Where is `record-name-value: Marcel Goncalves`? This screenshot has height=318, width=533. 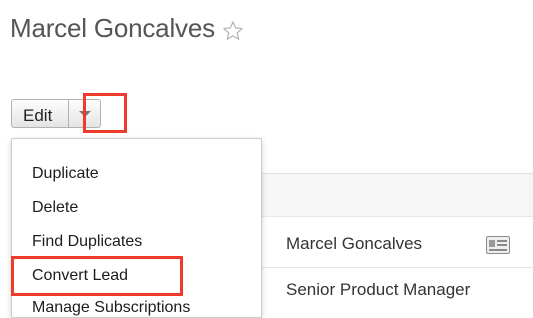
record-name-value: Marcel Goncalves is located at coordinates (354, 243).